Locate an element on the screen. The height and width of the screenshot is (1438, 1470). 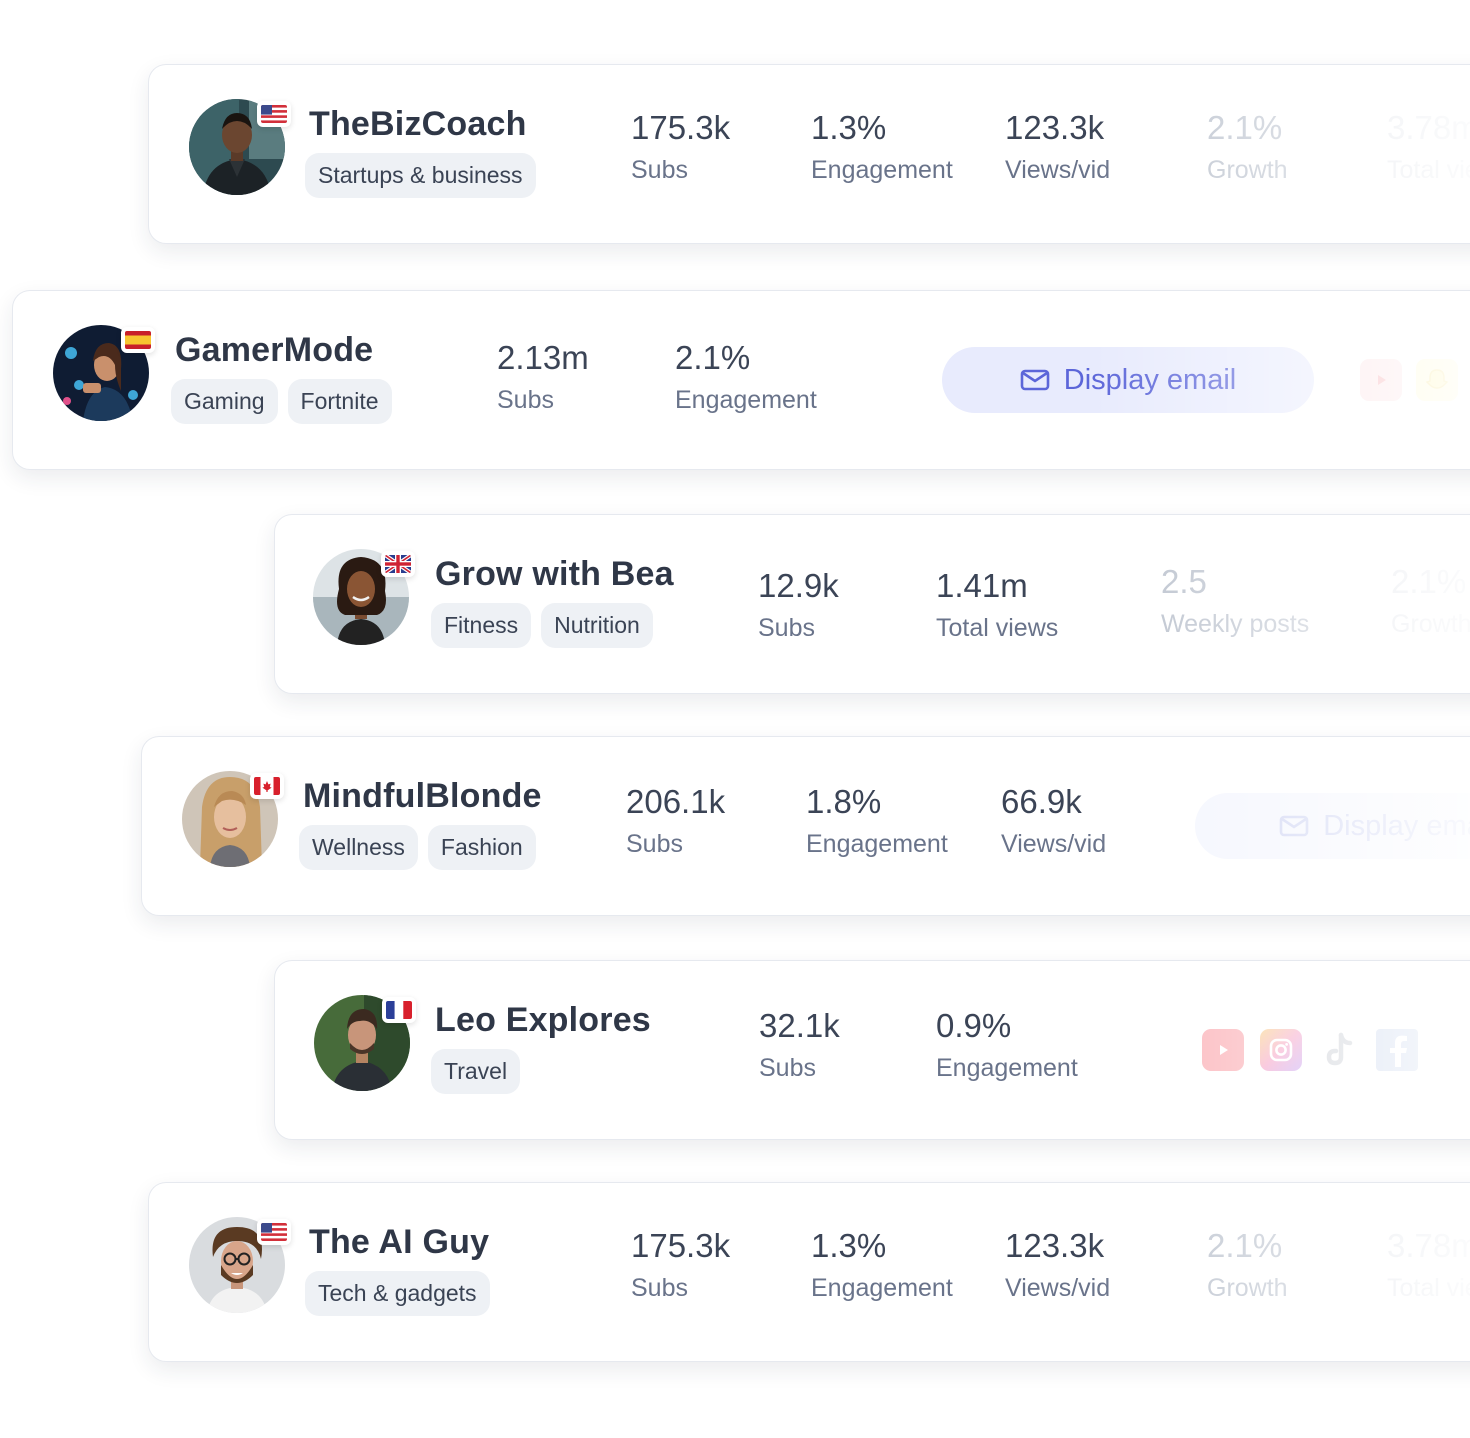
stat-subs: 2.13m Subs is located at coordinates (543, 377).